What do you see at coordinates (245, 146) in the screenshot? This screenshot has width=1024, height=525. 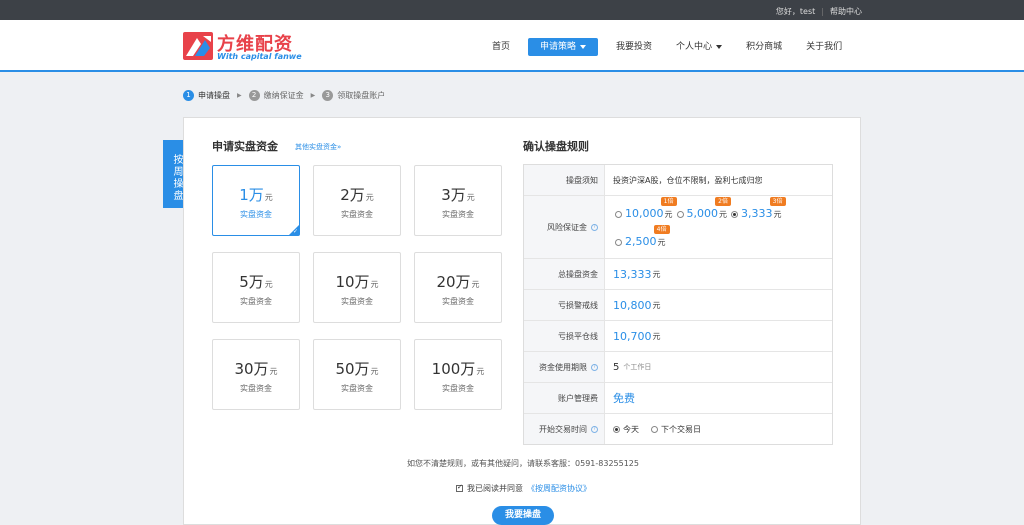 I see `apply-funds-title: 申请实盘资金` at bounding box center [245, 146].